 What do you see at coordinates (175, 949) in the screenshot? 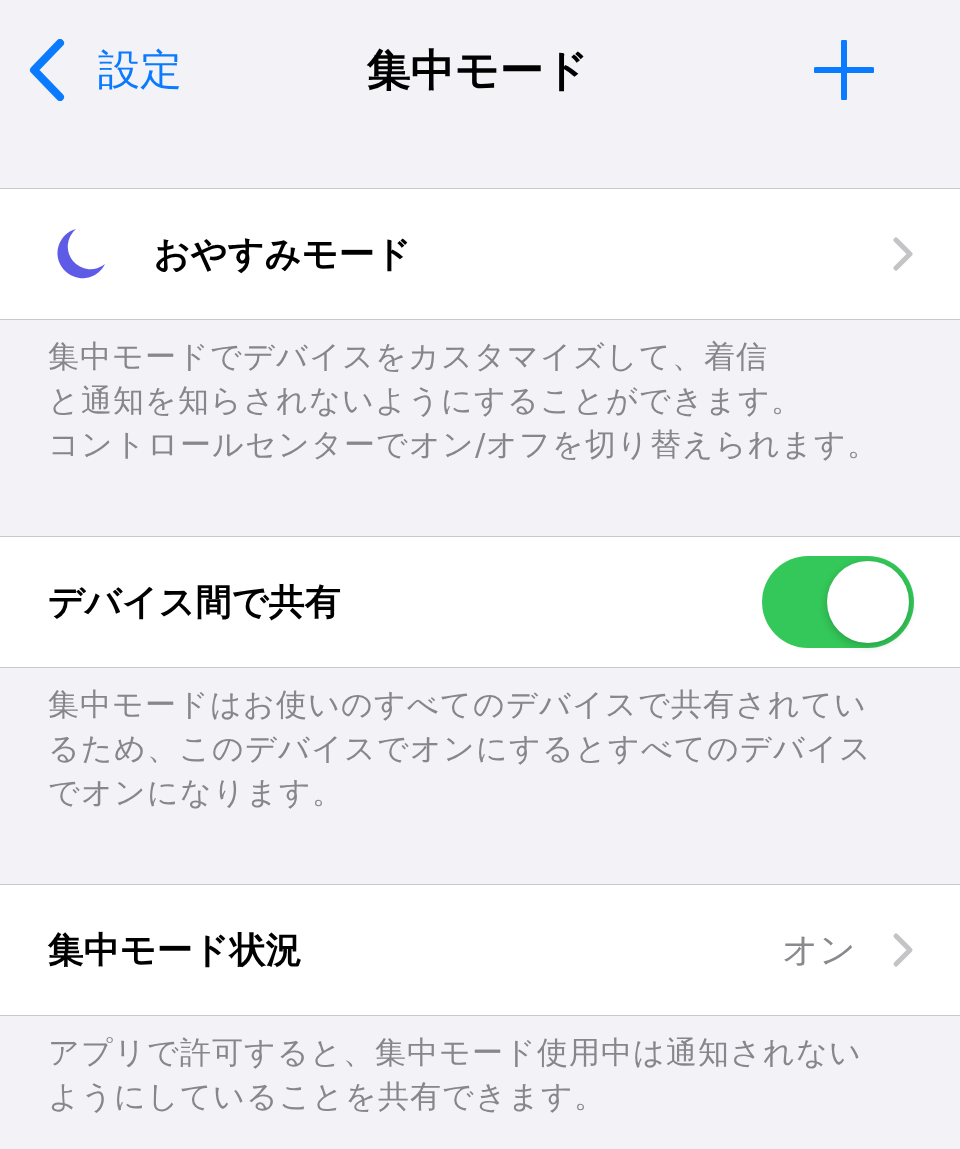
I see `row-label: 集中モード状況` at bounding box center [175, 949].